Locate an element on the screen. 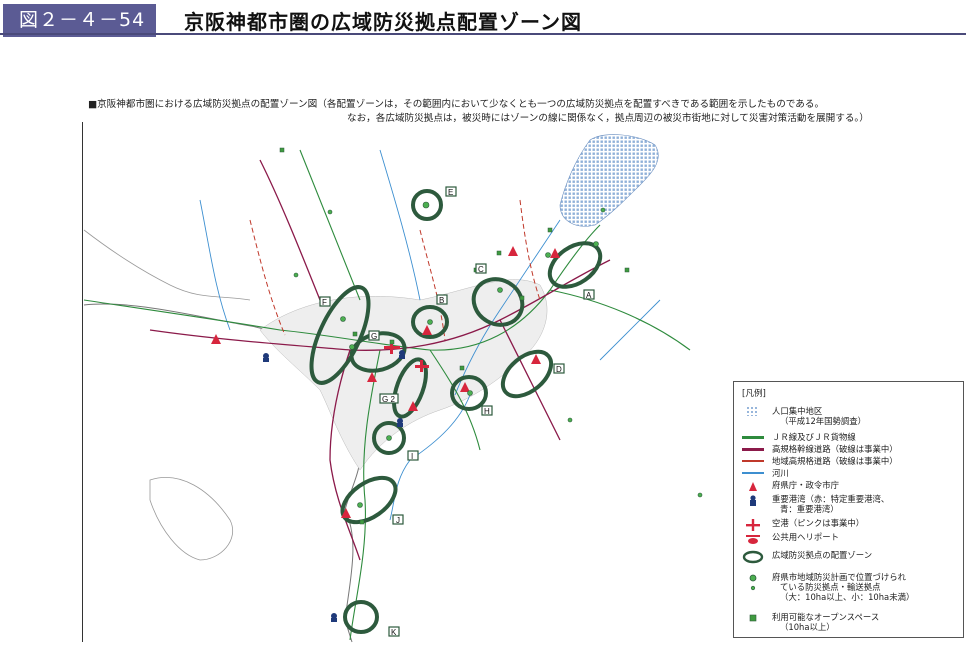 This screenshot has height=648, width=970. svg-text: B is located at coordinates (441, 300).